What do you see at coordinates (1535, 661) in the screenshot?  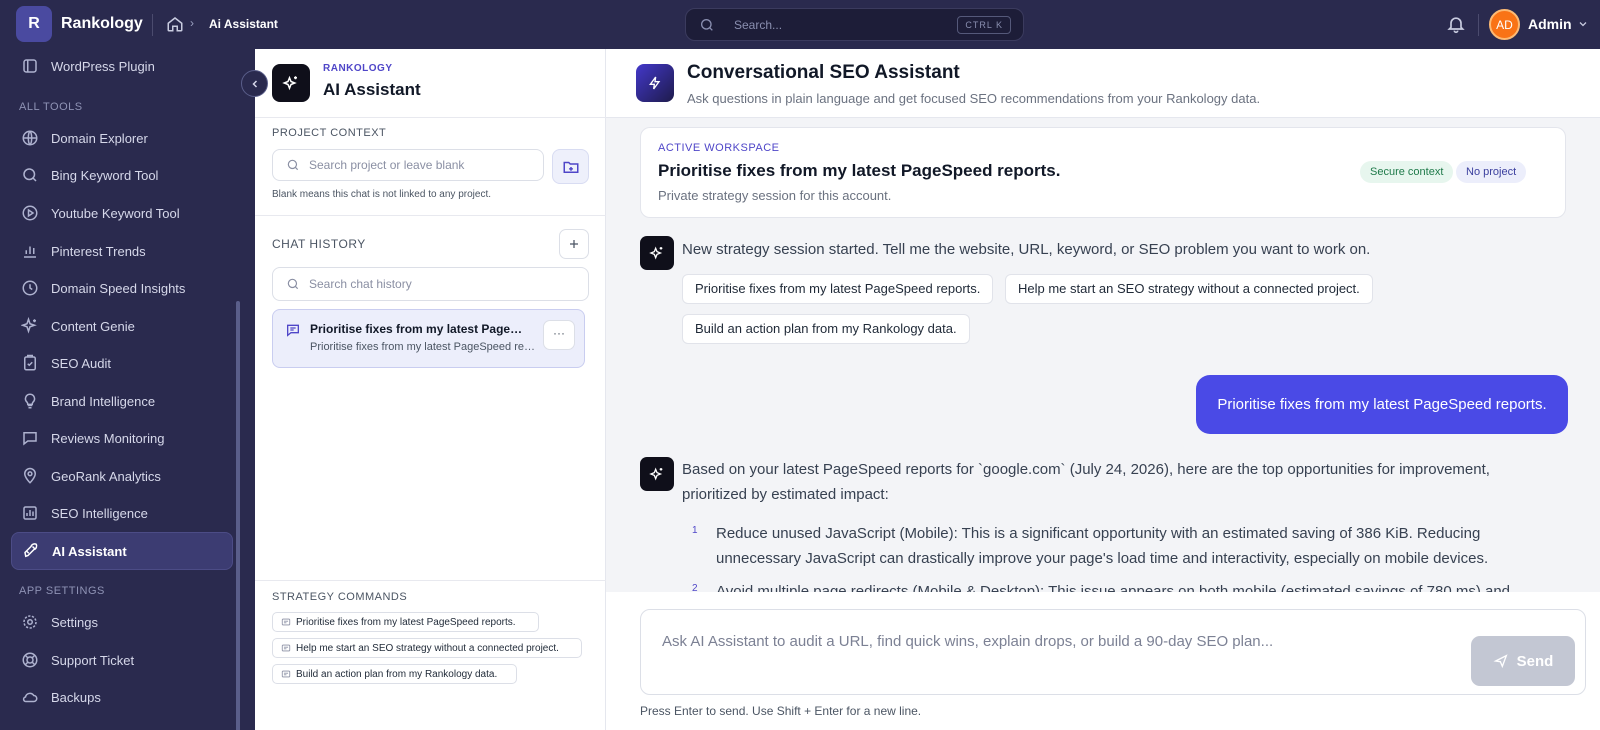 I see `send-label: Send` at bounding box center [1535, 661].